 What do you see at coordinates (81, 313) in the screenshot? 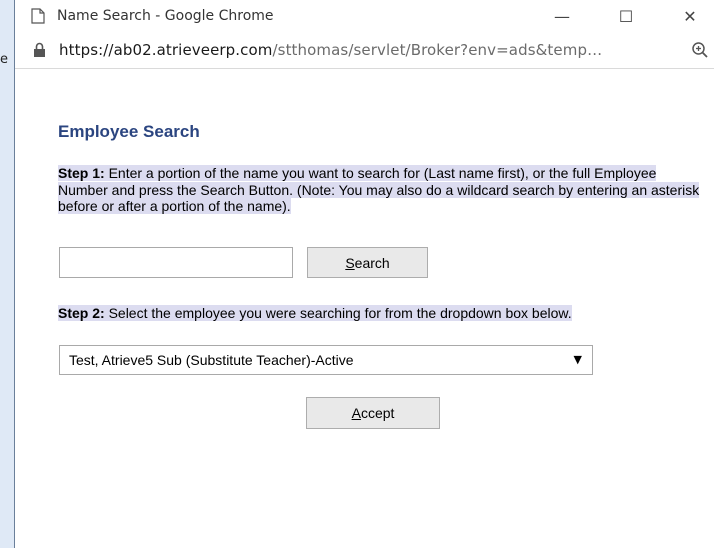
I see `step2-label: Step 2:` at bounding box center [81, 313].